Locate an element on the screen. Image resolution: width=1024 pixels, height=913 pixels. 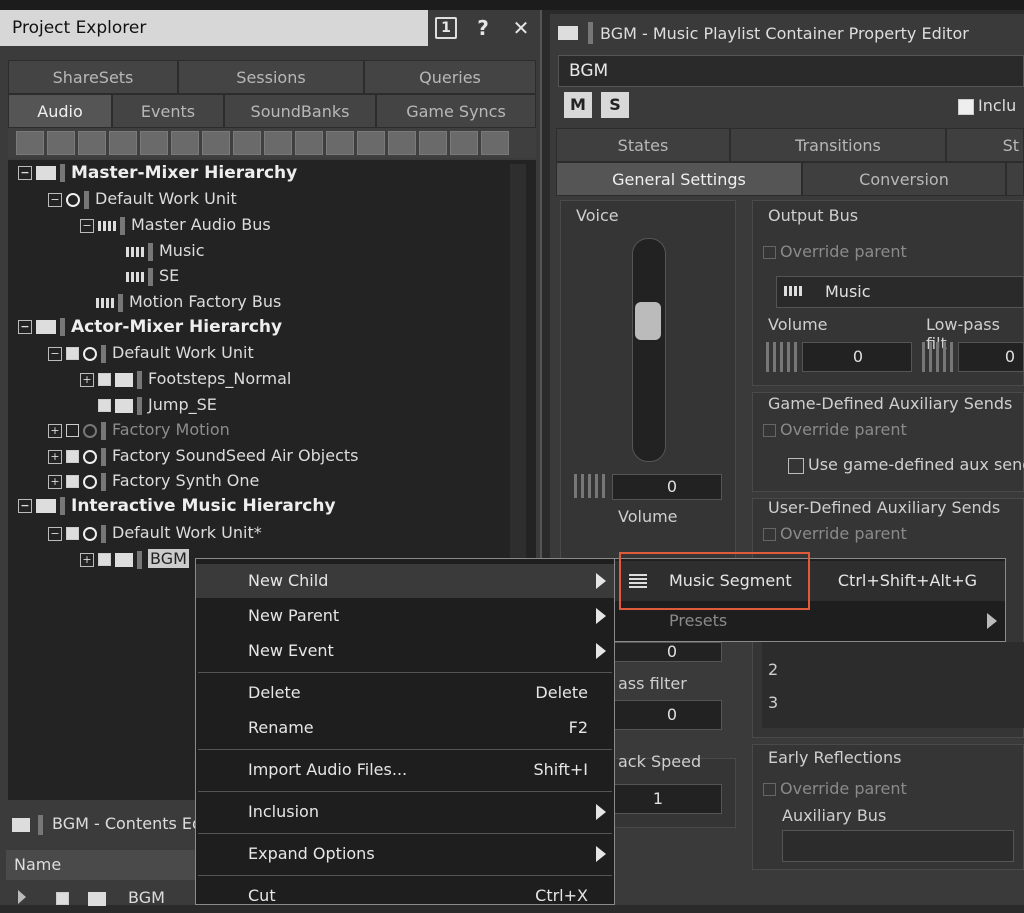
tree-item: + Factory Motion is located at coordinates (139, 429).